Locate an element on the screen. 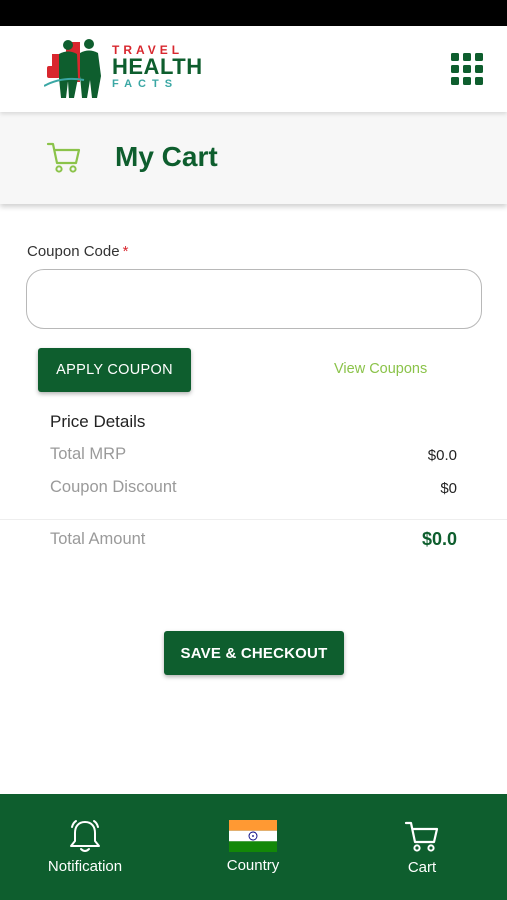  divider is located at coordinates (253, 519).